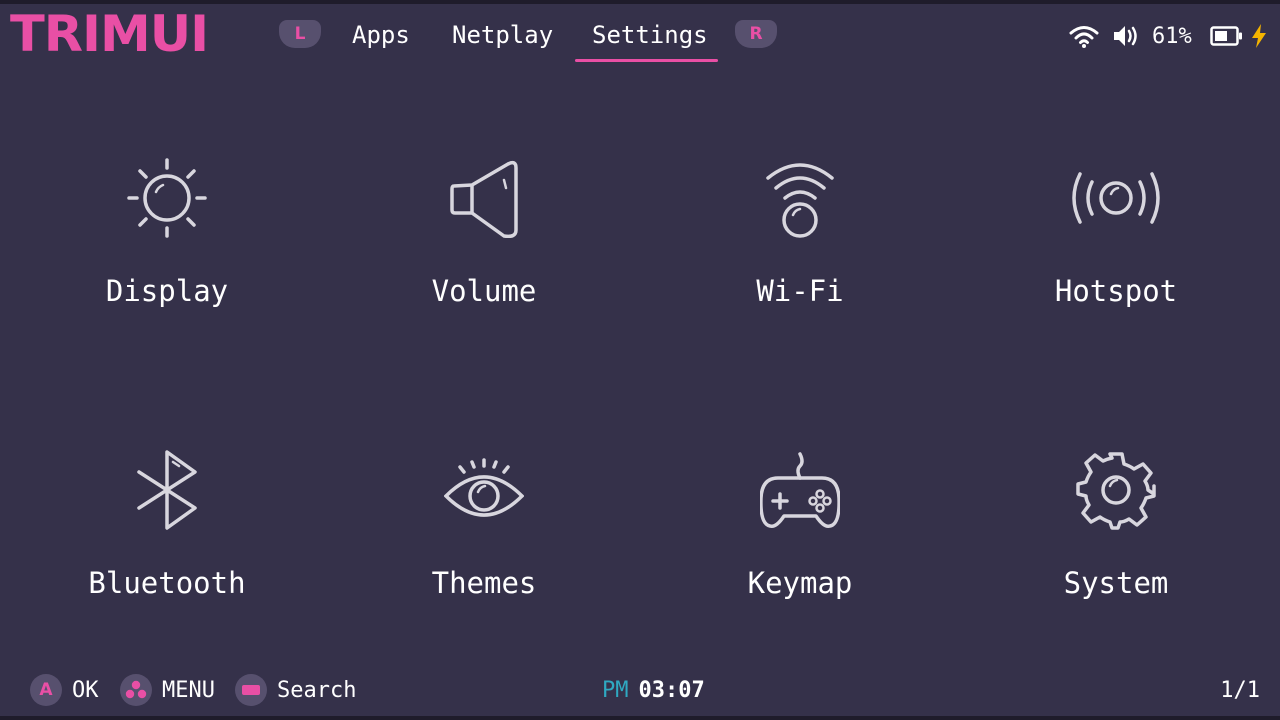  Describe the element at coordinates (646, 60) in the screenshot. I see `active-tab-indicator` at that location.